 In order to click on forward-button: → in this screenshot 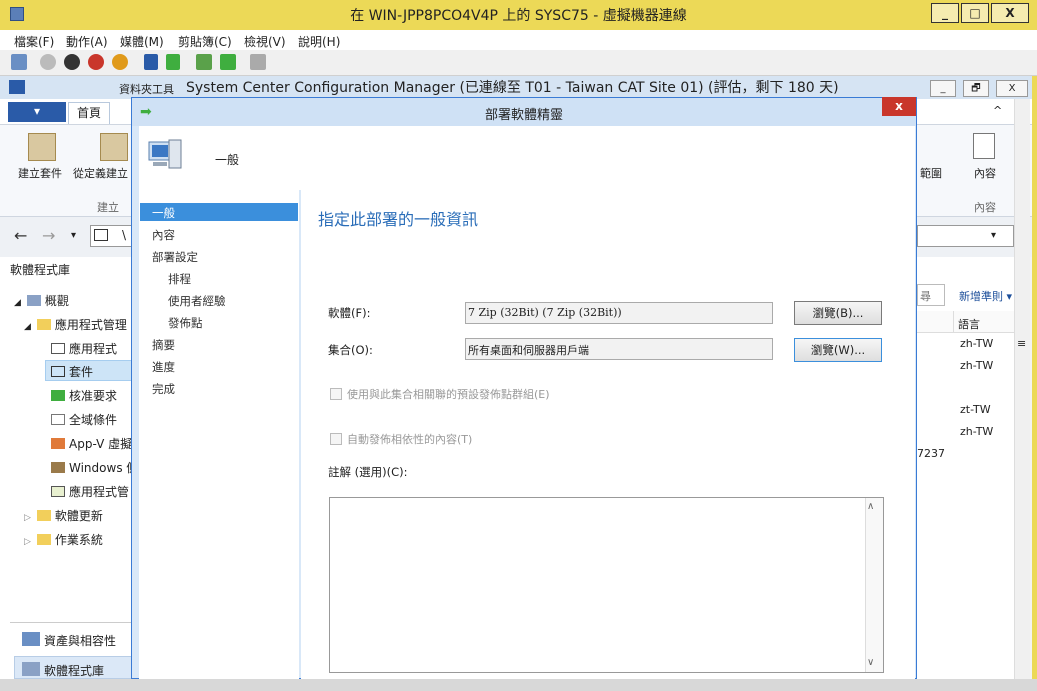, I will do `click(48, 235)`.